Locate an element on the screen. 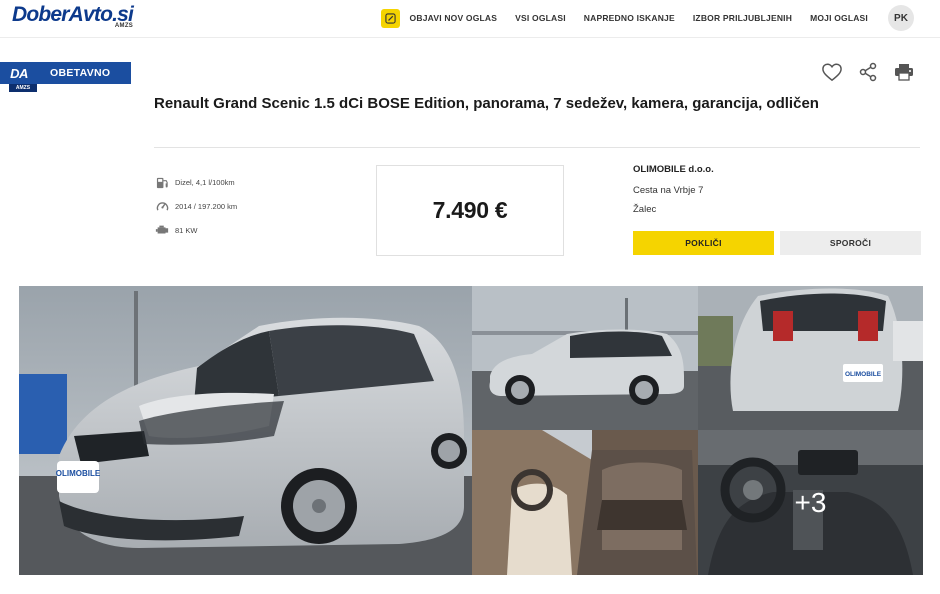  price-box: 7.490 € is located at coordinates (470, 210).